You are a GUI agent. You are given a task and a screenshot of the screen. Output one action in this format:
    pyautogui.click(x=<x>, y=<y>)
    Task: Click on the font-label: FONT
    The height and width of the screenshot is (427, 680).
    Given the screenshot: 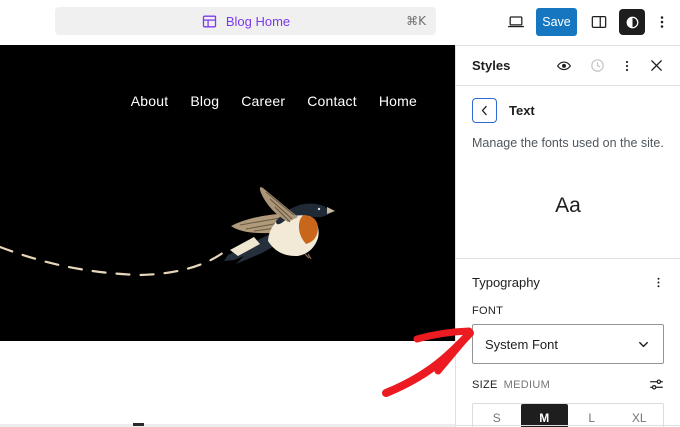 What is the action you would take?
    pyautogui.click(x=488, y=311)
    